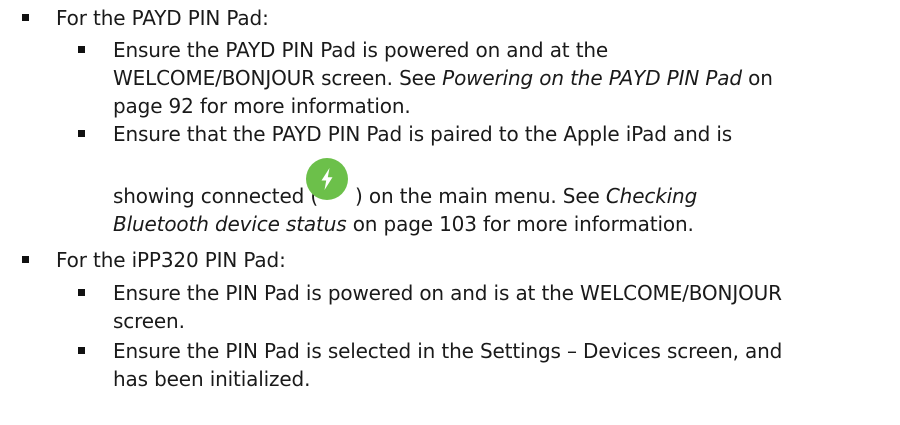 The image size is (900, 425). I want to click on checking-reference: Checking, so click(651, 196).